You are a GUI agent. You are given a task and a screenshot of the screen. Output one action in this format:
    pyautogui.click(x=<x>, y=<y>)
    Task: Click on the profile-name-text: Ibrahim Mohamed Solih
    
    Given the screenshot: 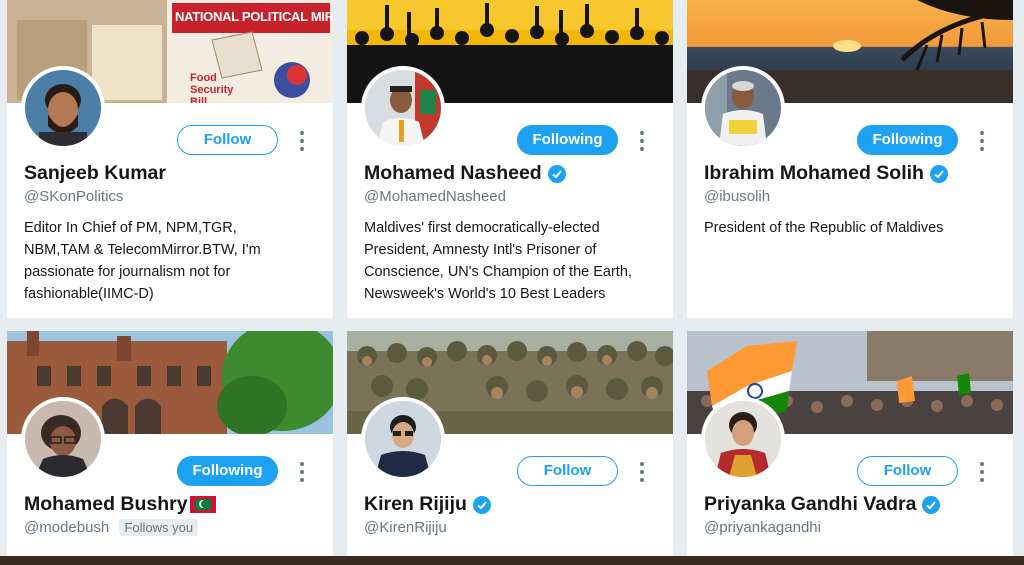 What is the action you would take?
    pyautogui.click(x=814, y=173)
    